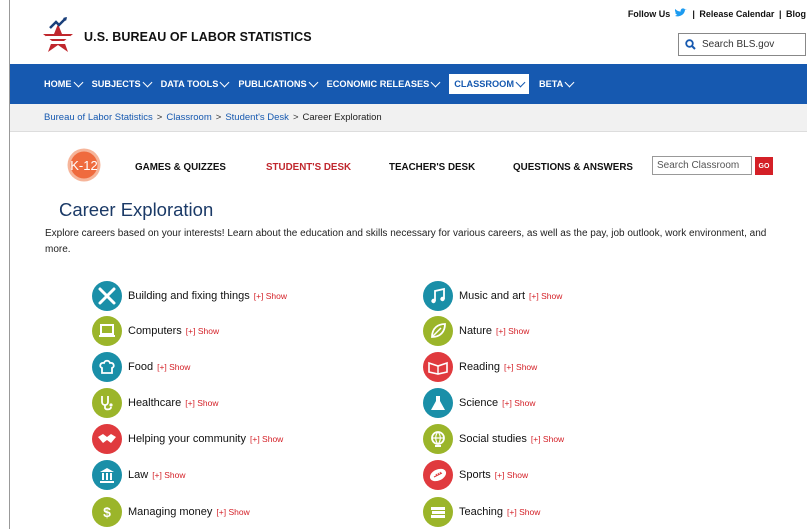 This screenshot has height=529, width=807. I want to click on stethoscope-icon, so click(107, 403).